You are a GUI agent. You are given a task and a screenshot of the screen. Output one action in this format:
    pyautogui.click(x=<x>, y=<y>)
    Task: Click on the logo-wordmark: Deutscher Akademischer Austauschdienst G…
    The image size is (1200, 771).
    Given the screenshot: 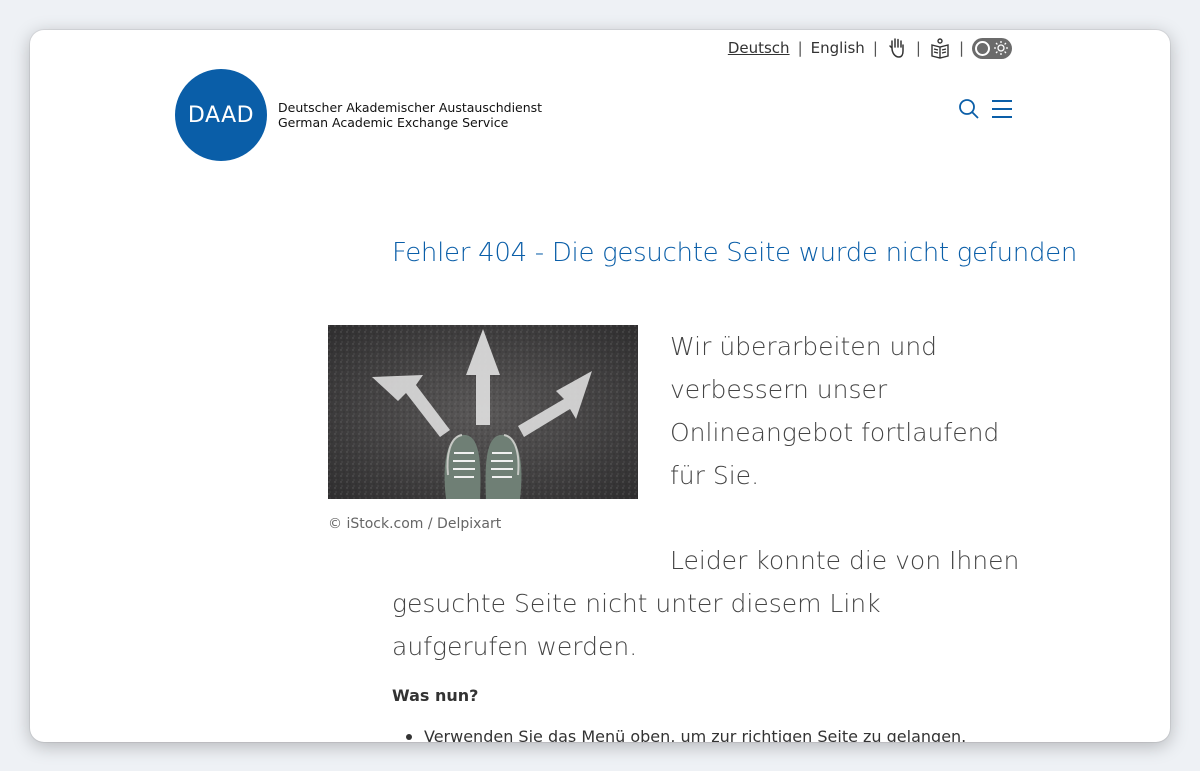 What is the action you would take?
    pyautogui.click(x=410, y=115)
    